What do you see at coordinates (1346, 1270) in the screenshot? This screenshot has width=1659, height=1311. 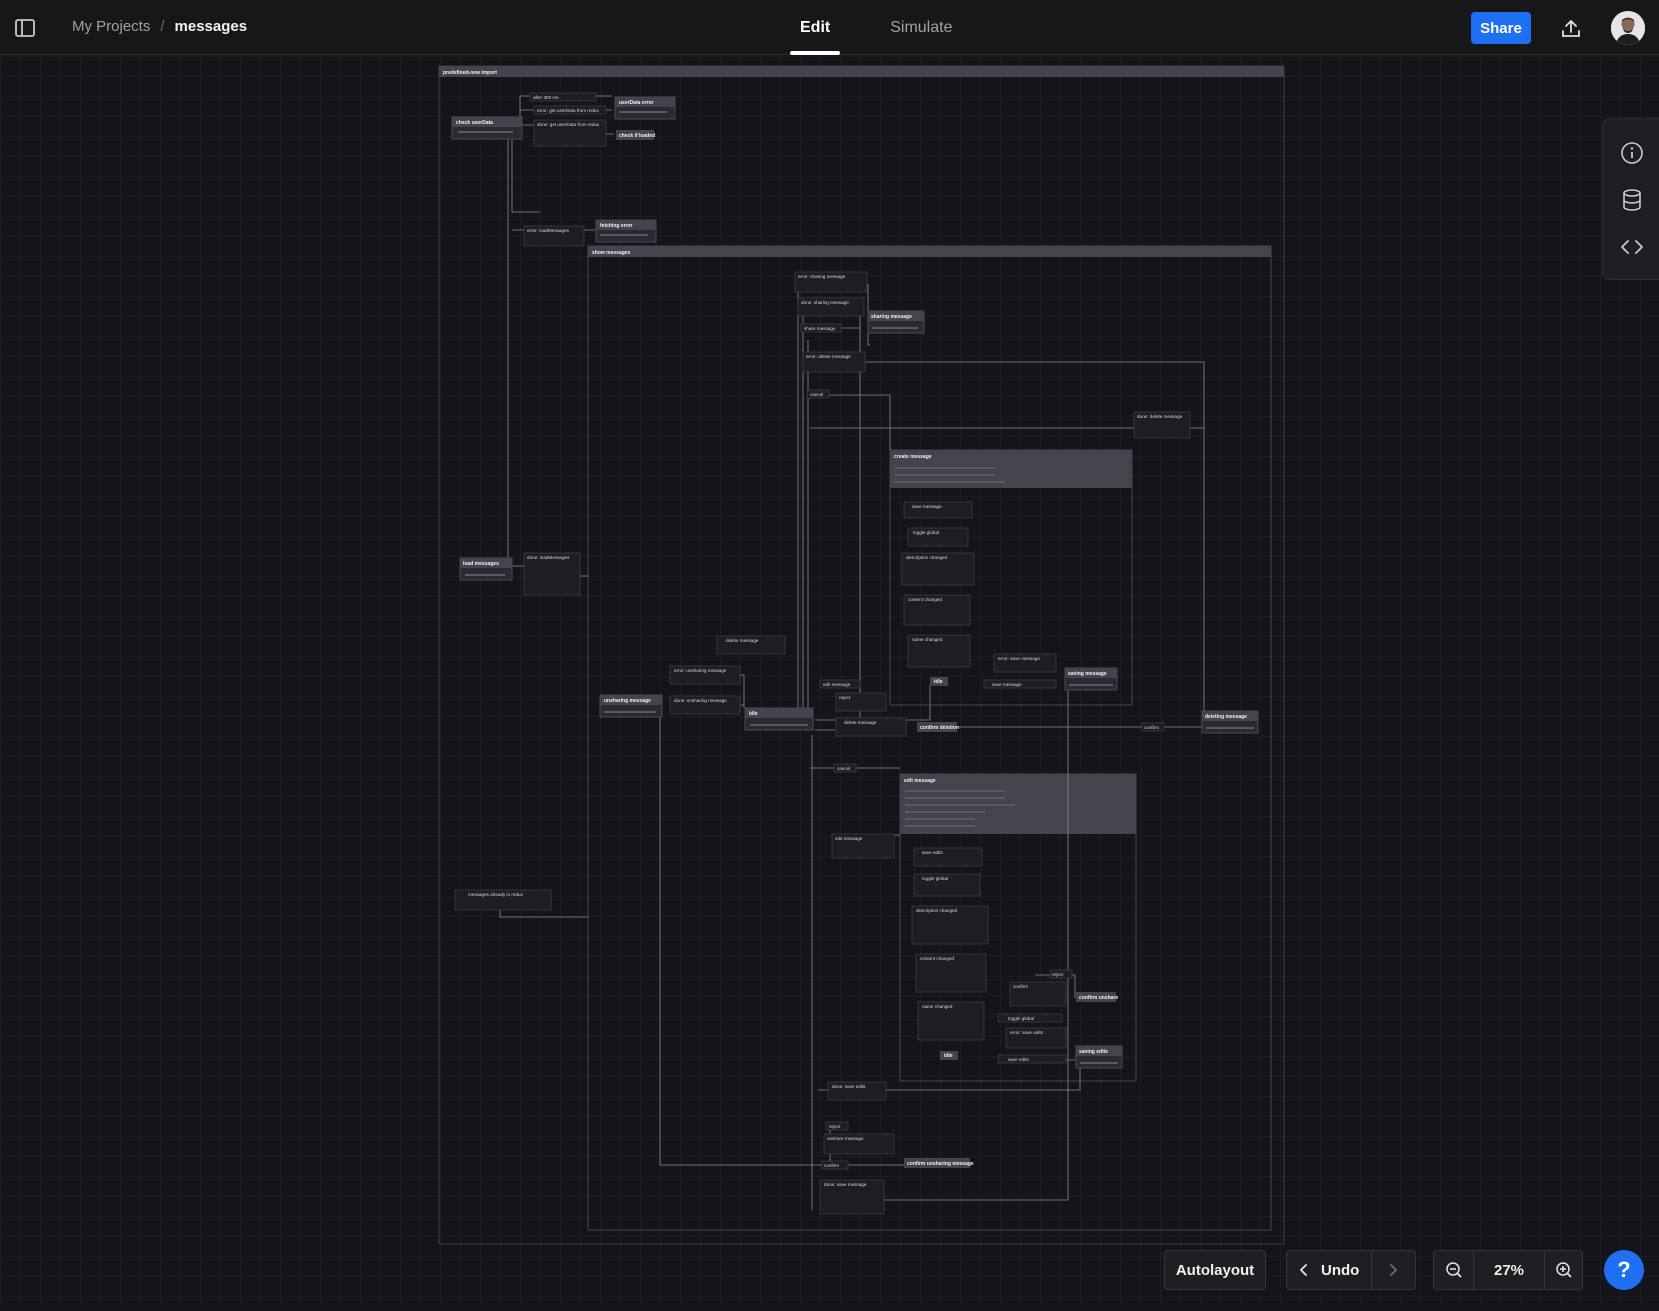 I see `undo-button: Undo` at bounding box center [1346, 1270].